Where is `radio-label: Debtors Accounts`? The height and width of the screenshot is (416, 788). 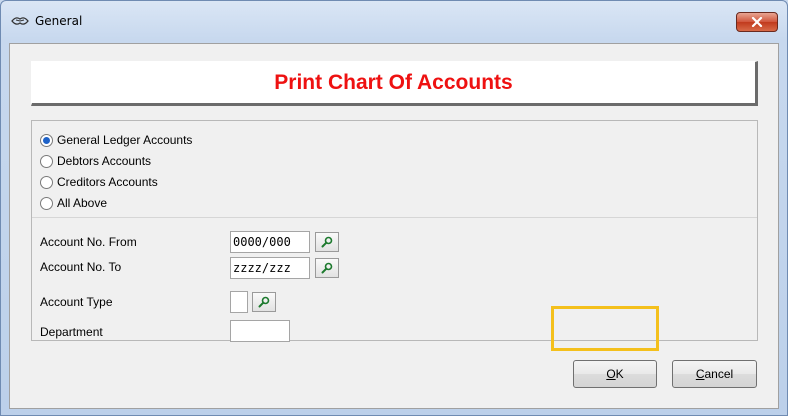 radio-label: Debtors Accounts is located at coordinates (104, 161).